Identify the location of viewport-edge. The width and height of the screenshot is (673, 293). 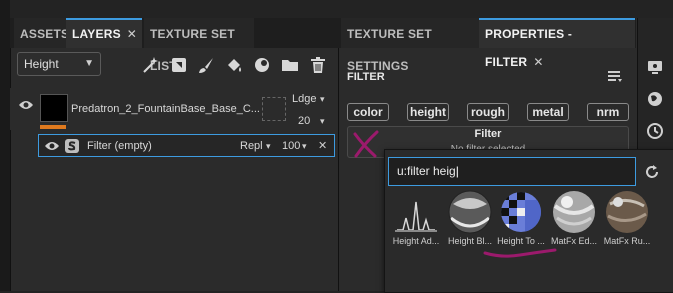
(5, 145).